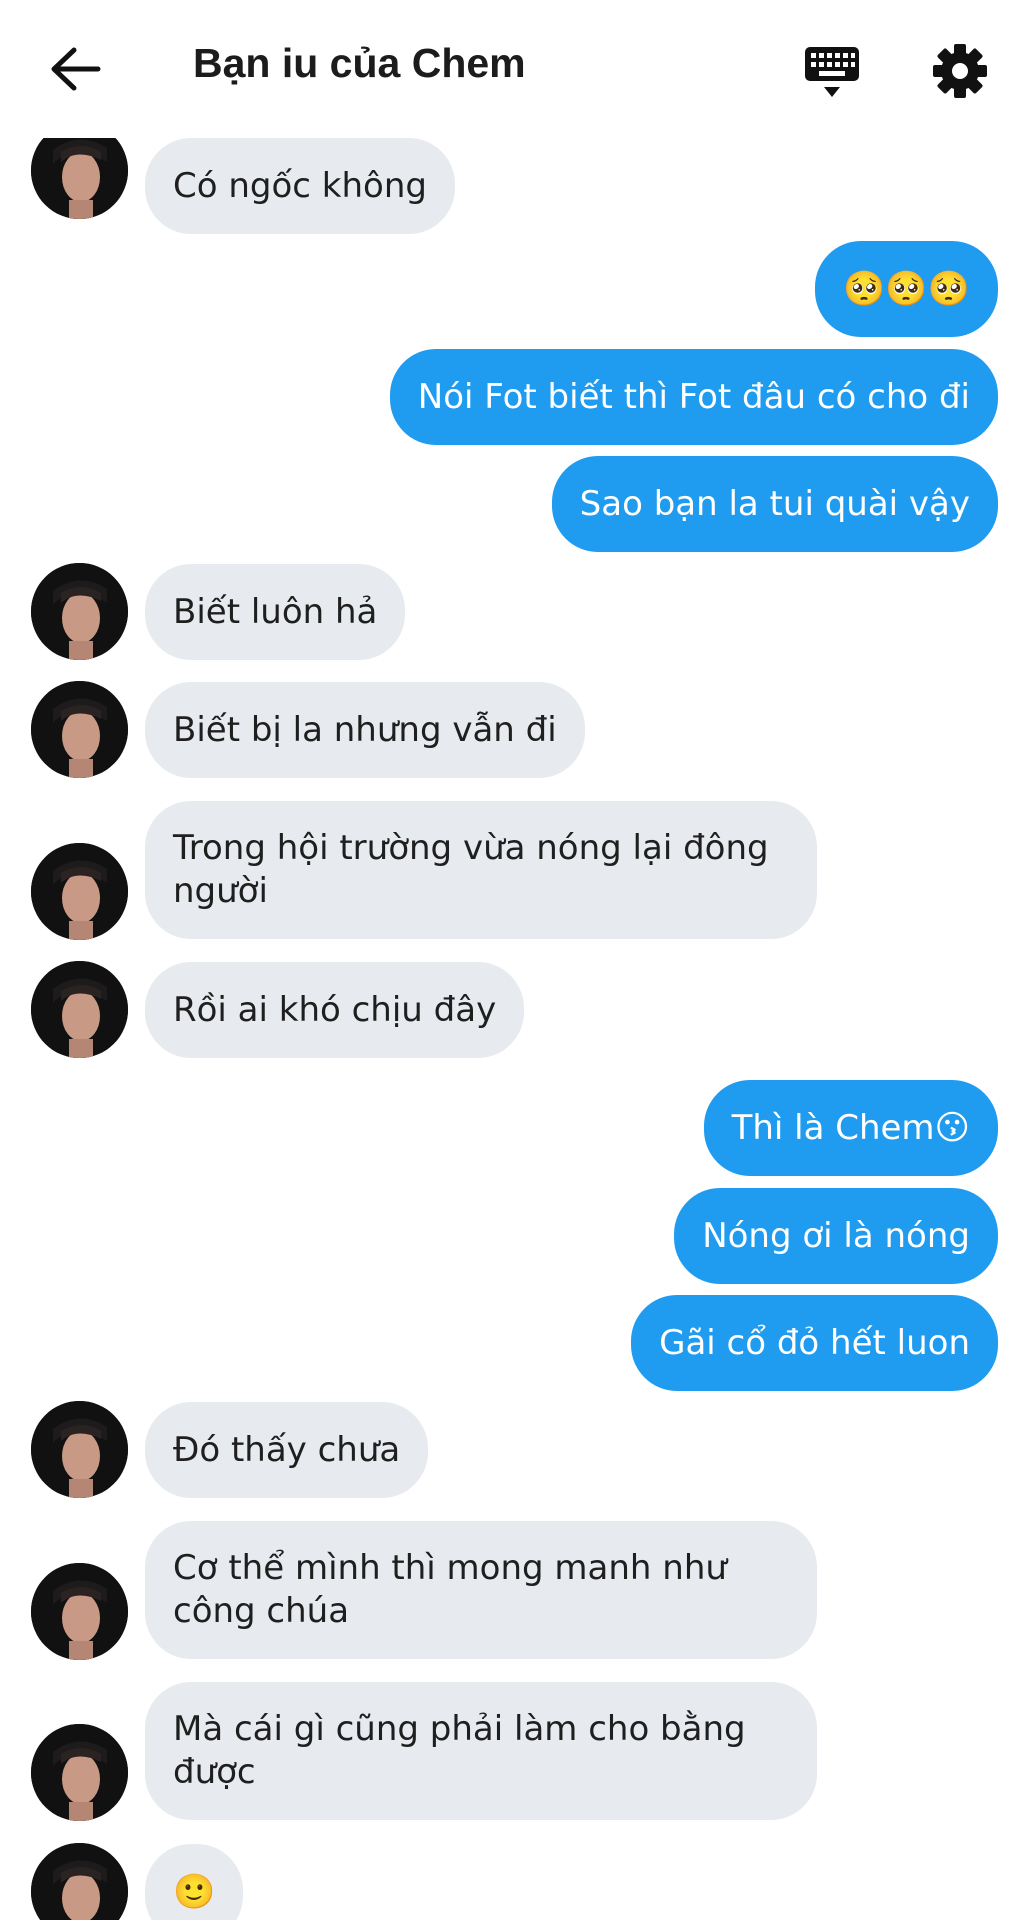  What do you see at coordinates (814, 1343) in the screenshot?
I see `sent-message-bubble: Gãi cổ đỏ hết luon` at bounding box center [814, 1343].